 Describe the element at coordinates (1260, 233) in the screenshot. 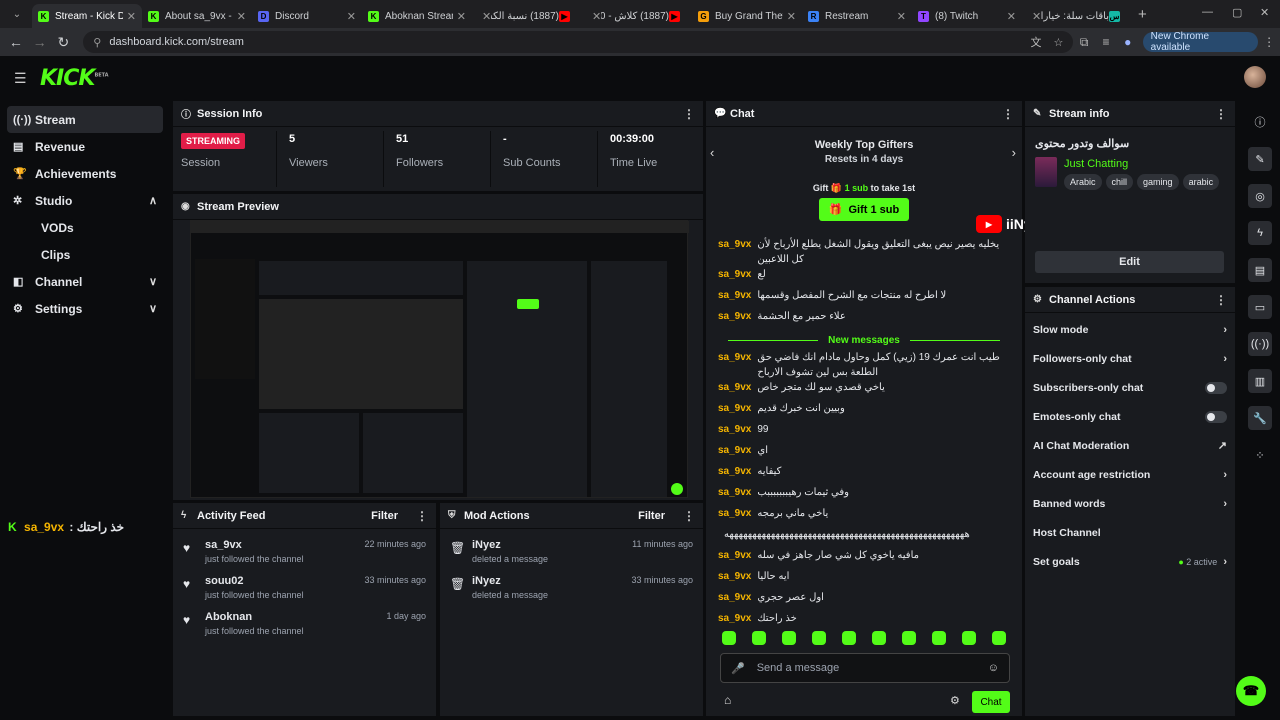

I see `lightning-rail-icon: ϟ` at that location.